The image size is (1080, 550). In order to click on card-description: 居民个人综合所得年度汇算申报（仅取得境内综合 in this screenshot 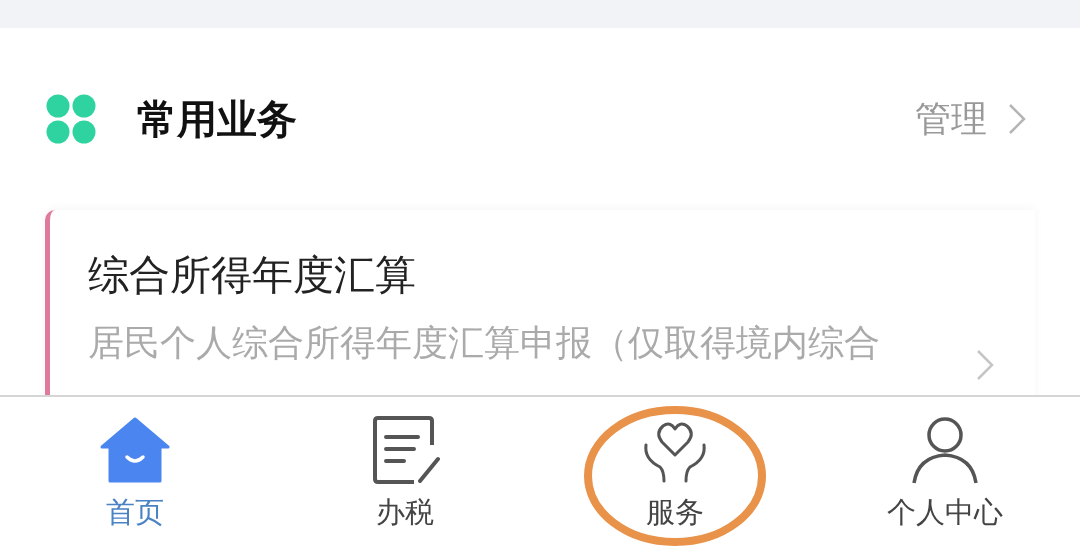, I will do `click(484, 343)`.